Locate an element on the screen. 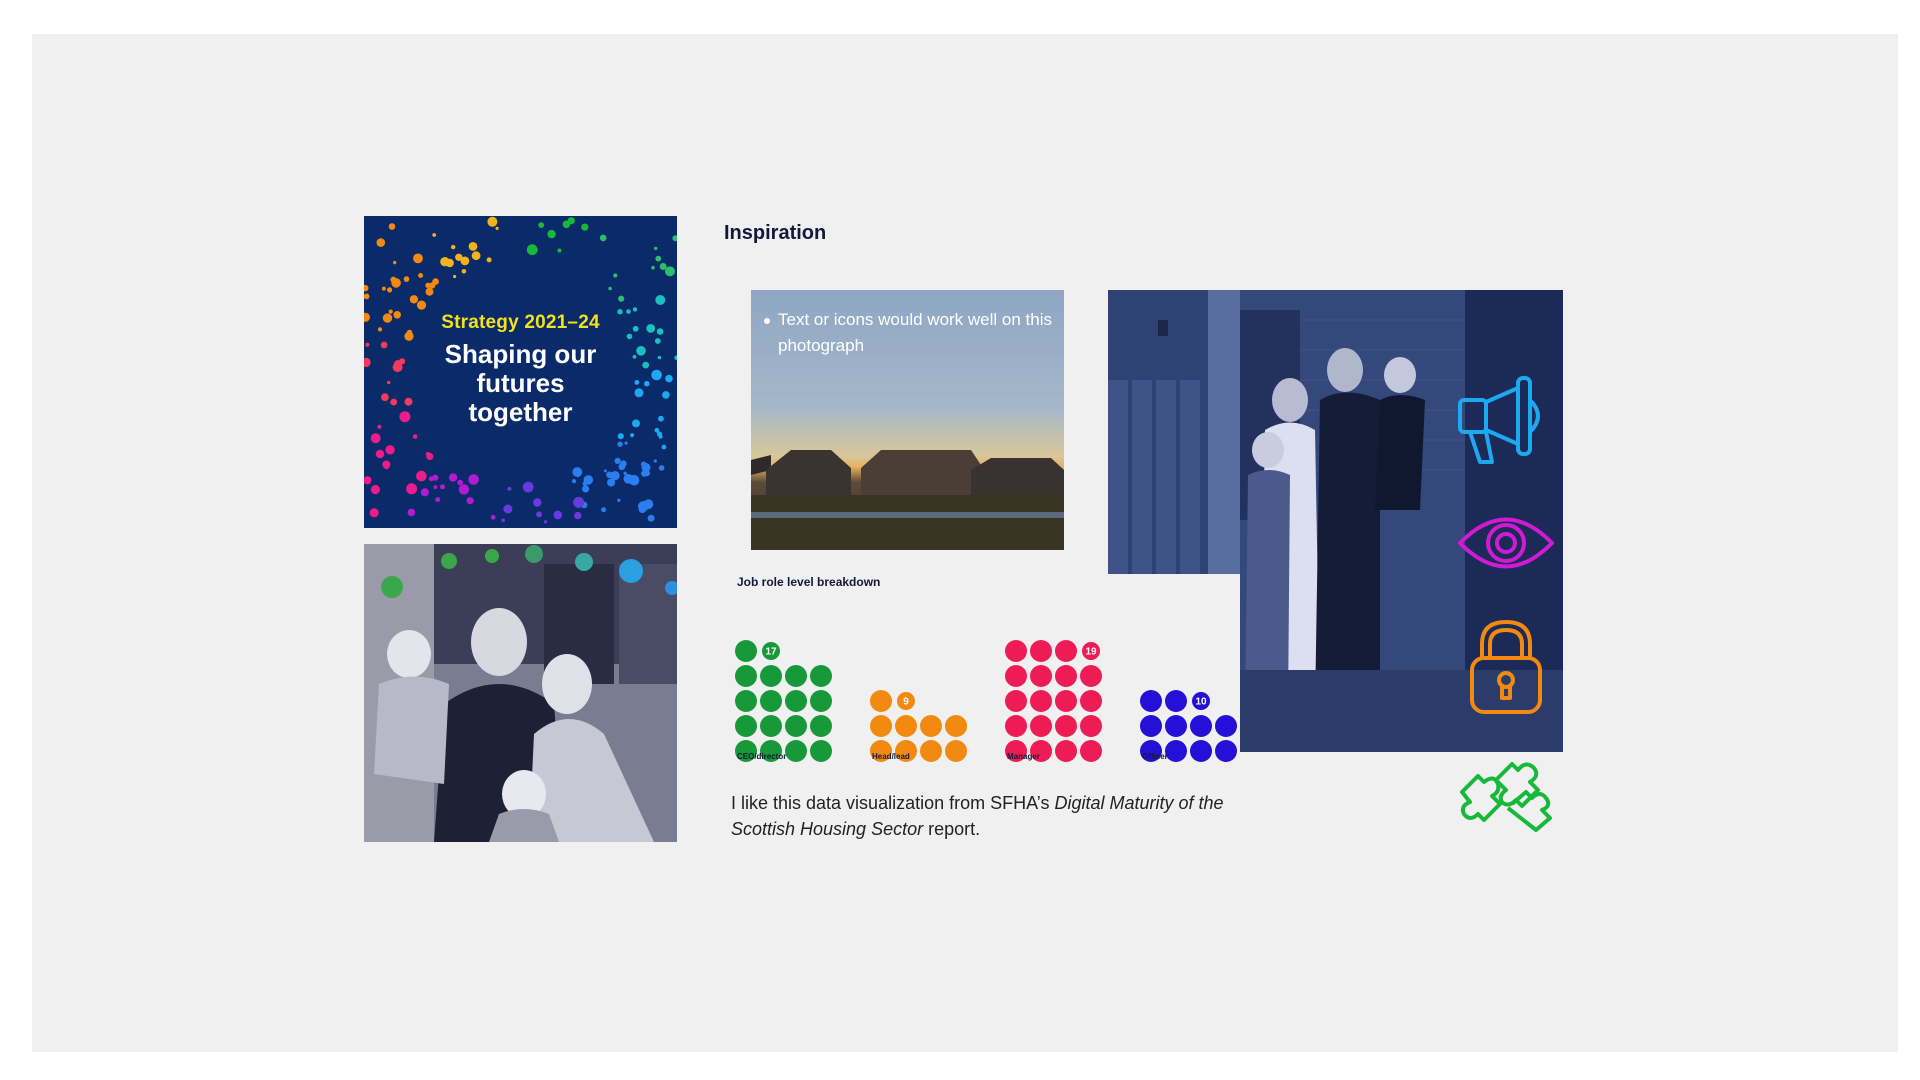 The height and width of the screenshot is (1080, 1920). cover-title: Shaping our futures together is located at coordinates (520, 383).